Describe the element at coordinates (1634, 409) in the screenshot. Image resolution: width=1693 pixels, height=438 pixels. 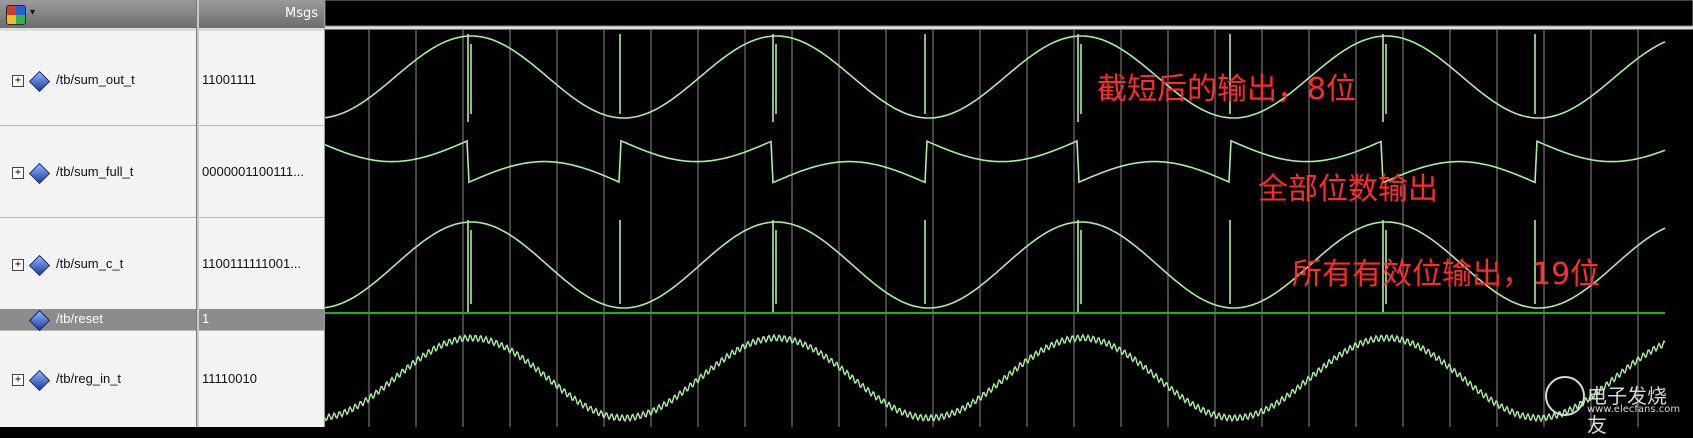
I see `watermark-url: www.elecfans.com` at that location.